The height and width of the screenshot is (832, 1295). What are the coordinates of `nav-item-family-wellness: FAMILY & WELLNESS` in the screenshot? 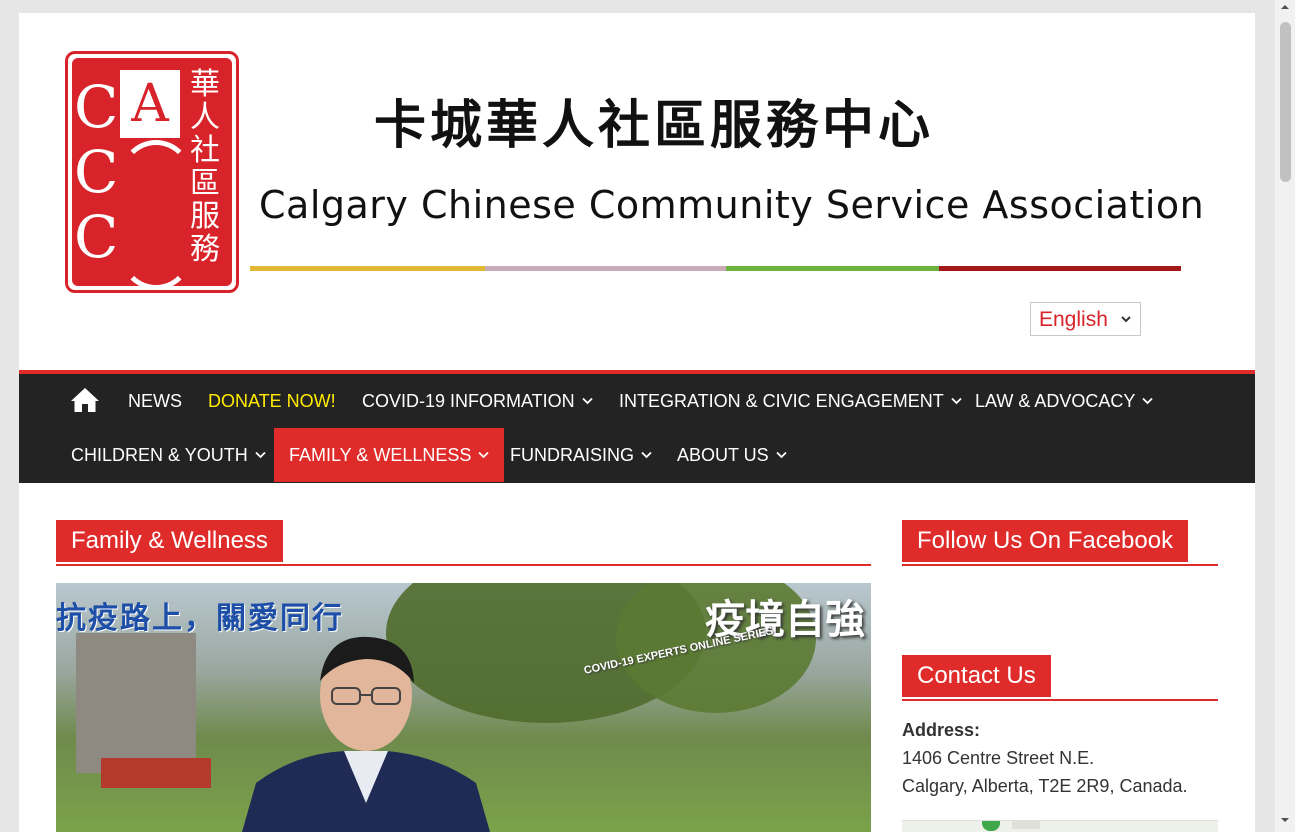 It's located at (389, 455).